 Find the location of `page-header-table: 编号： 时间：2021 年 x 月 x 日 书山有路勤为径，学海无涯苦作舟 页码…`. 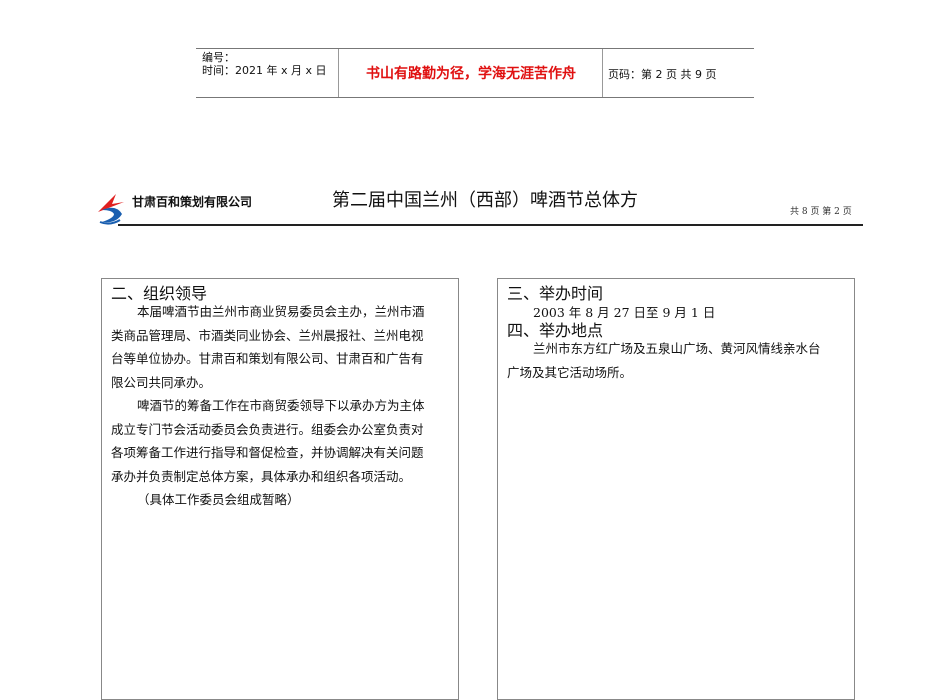

page-header-table: 编号： 时间：2021 年 x 月 x 日 书山有路勤为径，学海无涯苦作舟 页码… is located at coordinates (475, 73).